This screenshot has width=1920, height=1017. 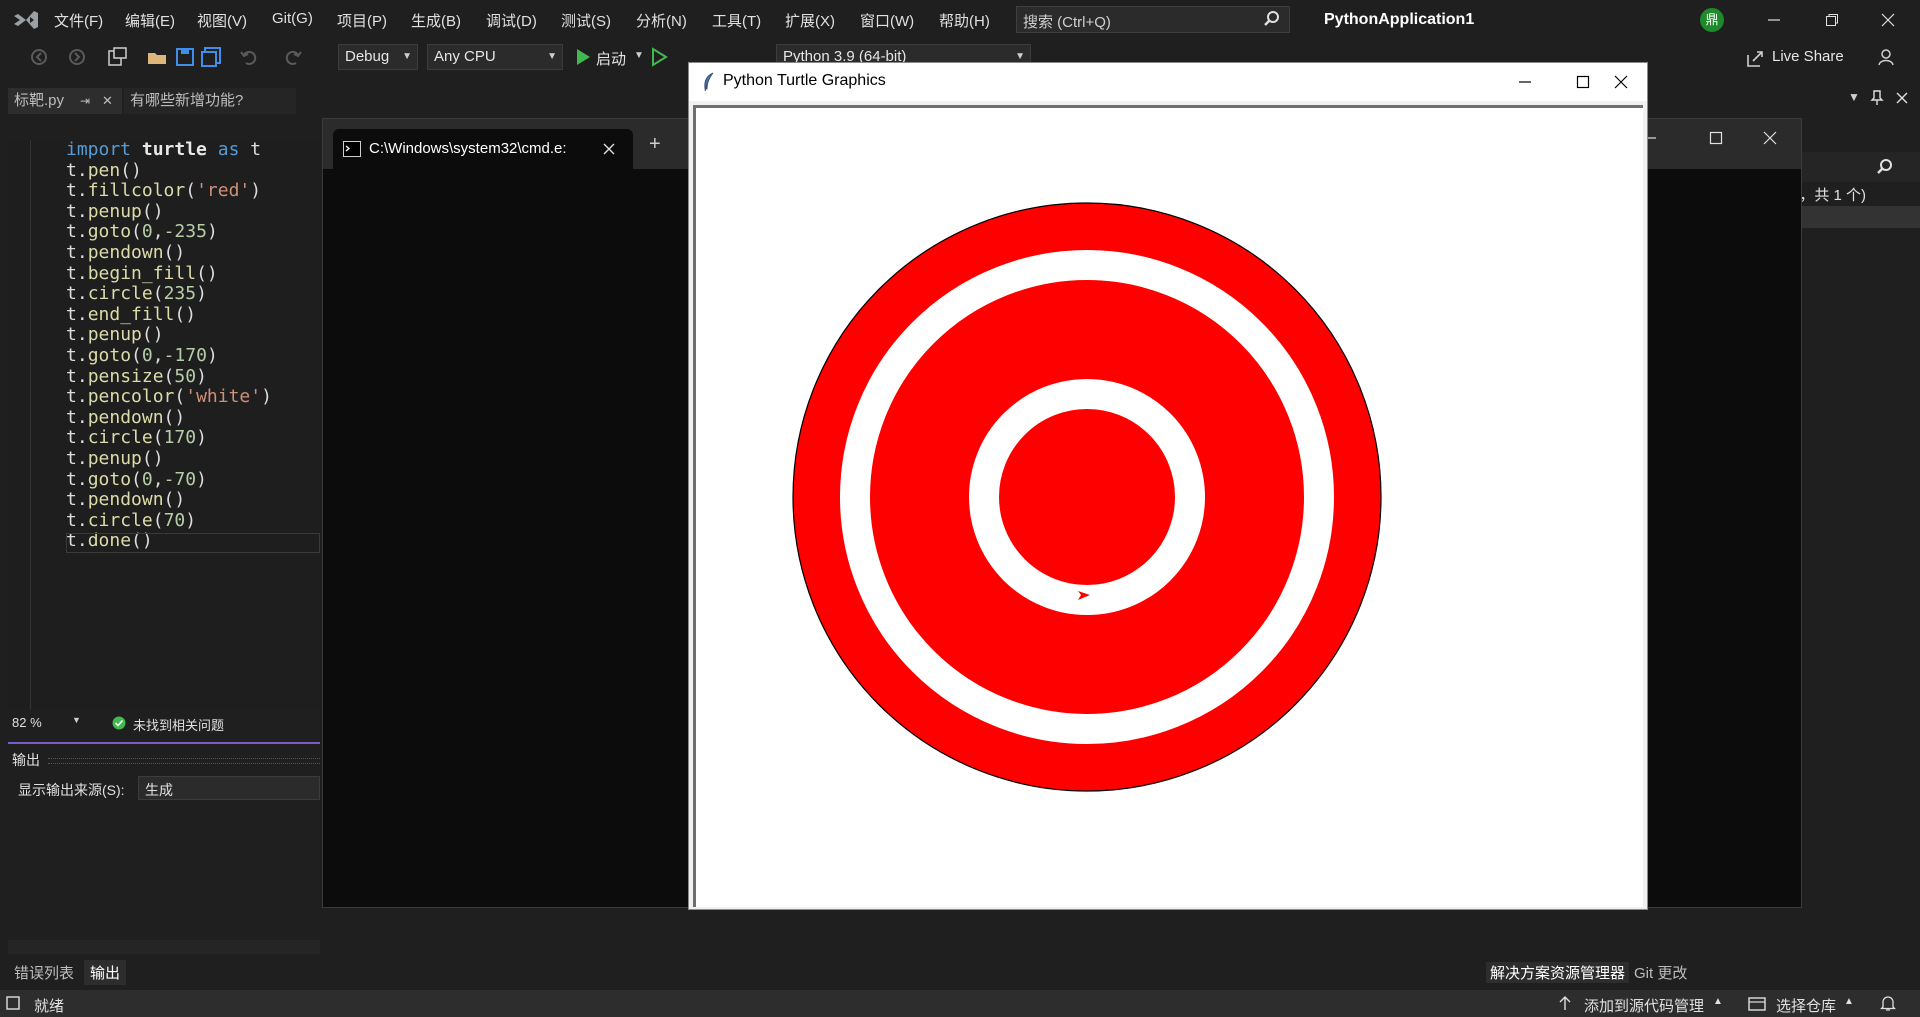 What do you see at coordinates (211, 57) in the screenshot?
I see `save-all-icon` at bounding box center [211, 57].